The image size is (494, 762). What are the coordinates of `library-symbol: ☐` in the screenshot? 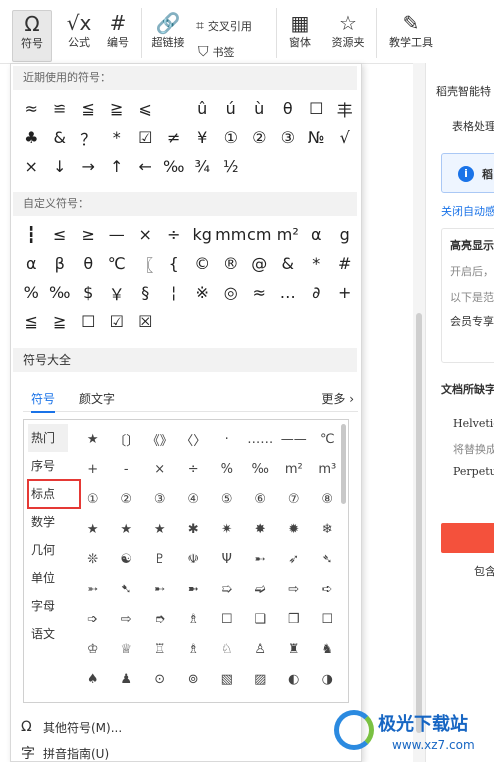 It's located at (227, 619).